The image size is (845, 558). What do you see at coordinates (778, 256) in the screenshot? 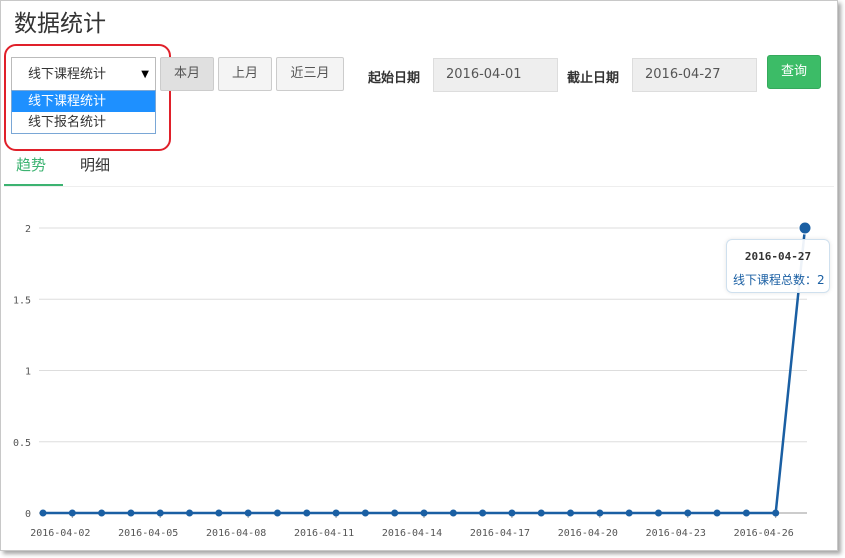
I see `tooltip-date: 2016-04-27` at bounding box center [778, 256].